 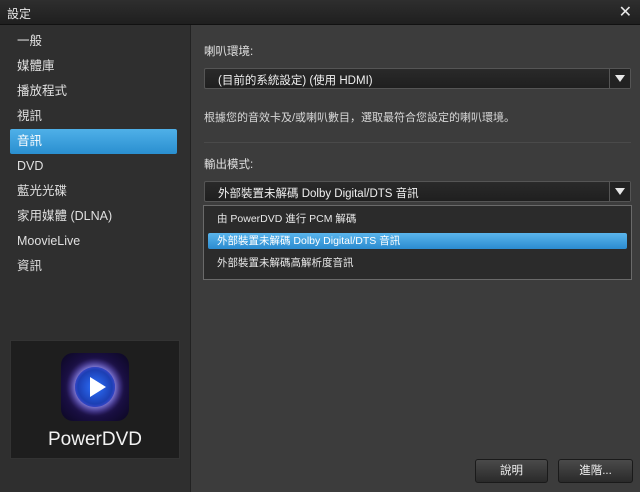 What do you see at coordinates (417, 142) in the screenshot?
I see `divider` at bounding box center [417, 142].